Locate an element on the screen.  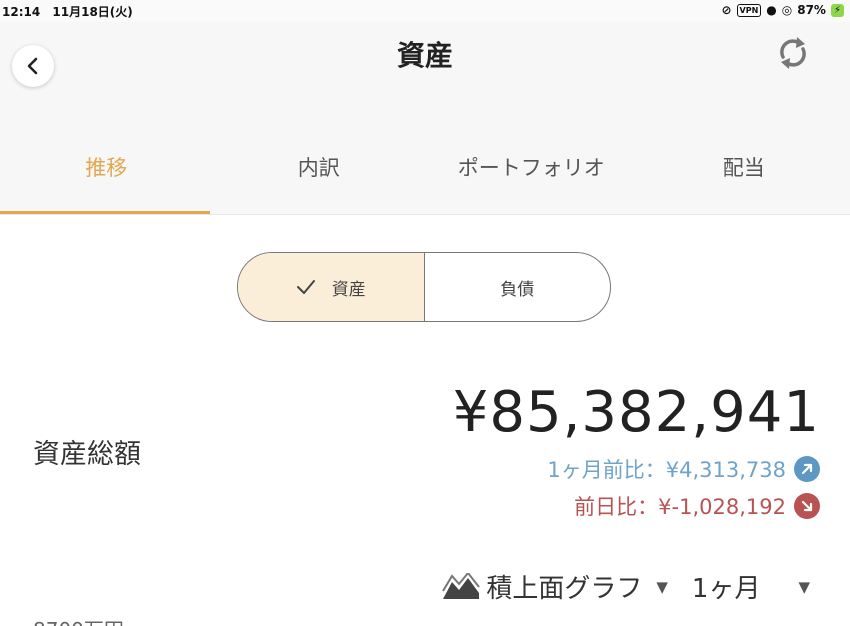
status-bar: 12:14 11月18日(火) ⊘ VPN ● ◎ 87% ⚡ is located at coordinates (425, 11).